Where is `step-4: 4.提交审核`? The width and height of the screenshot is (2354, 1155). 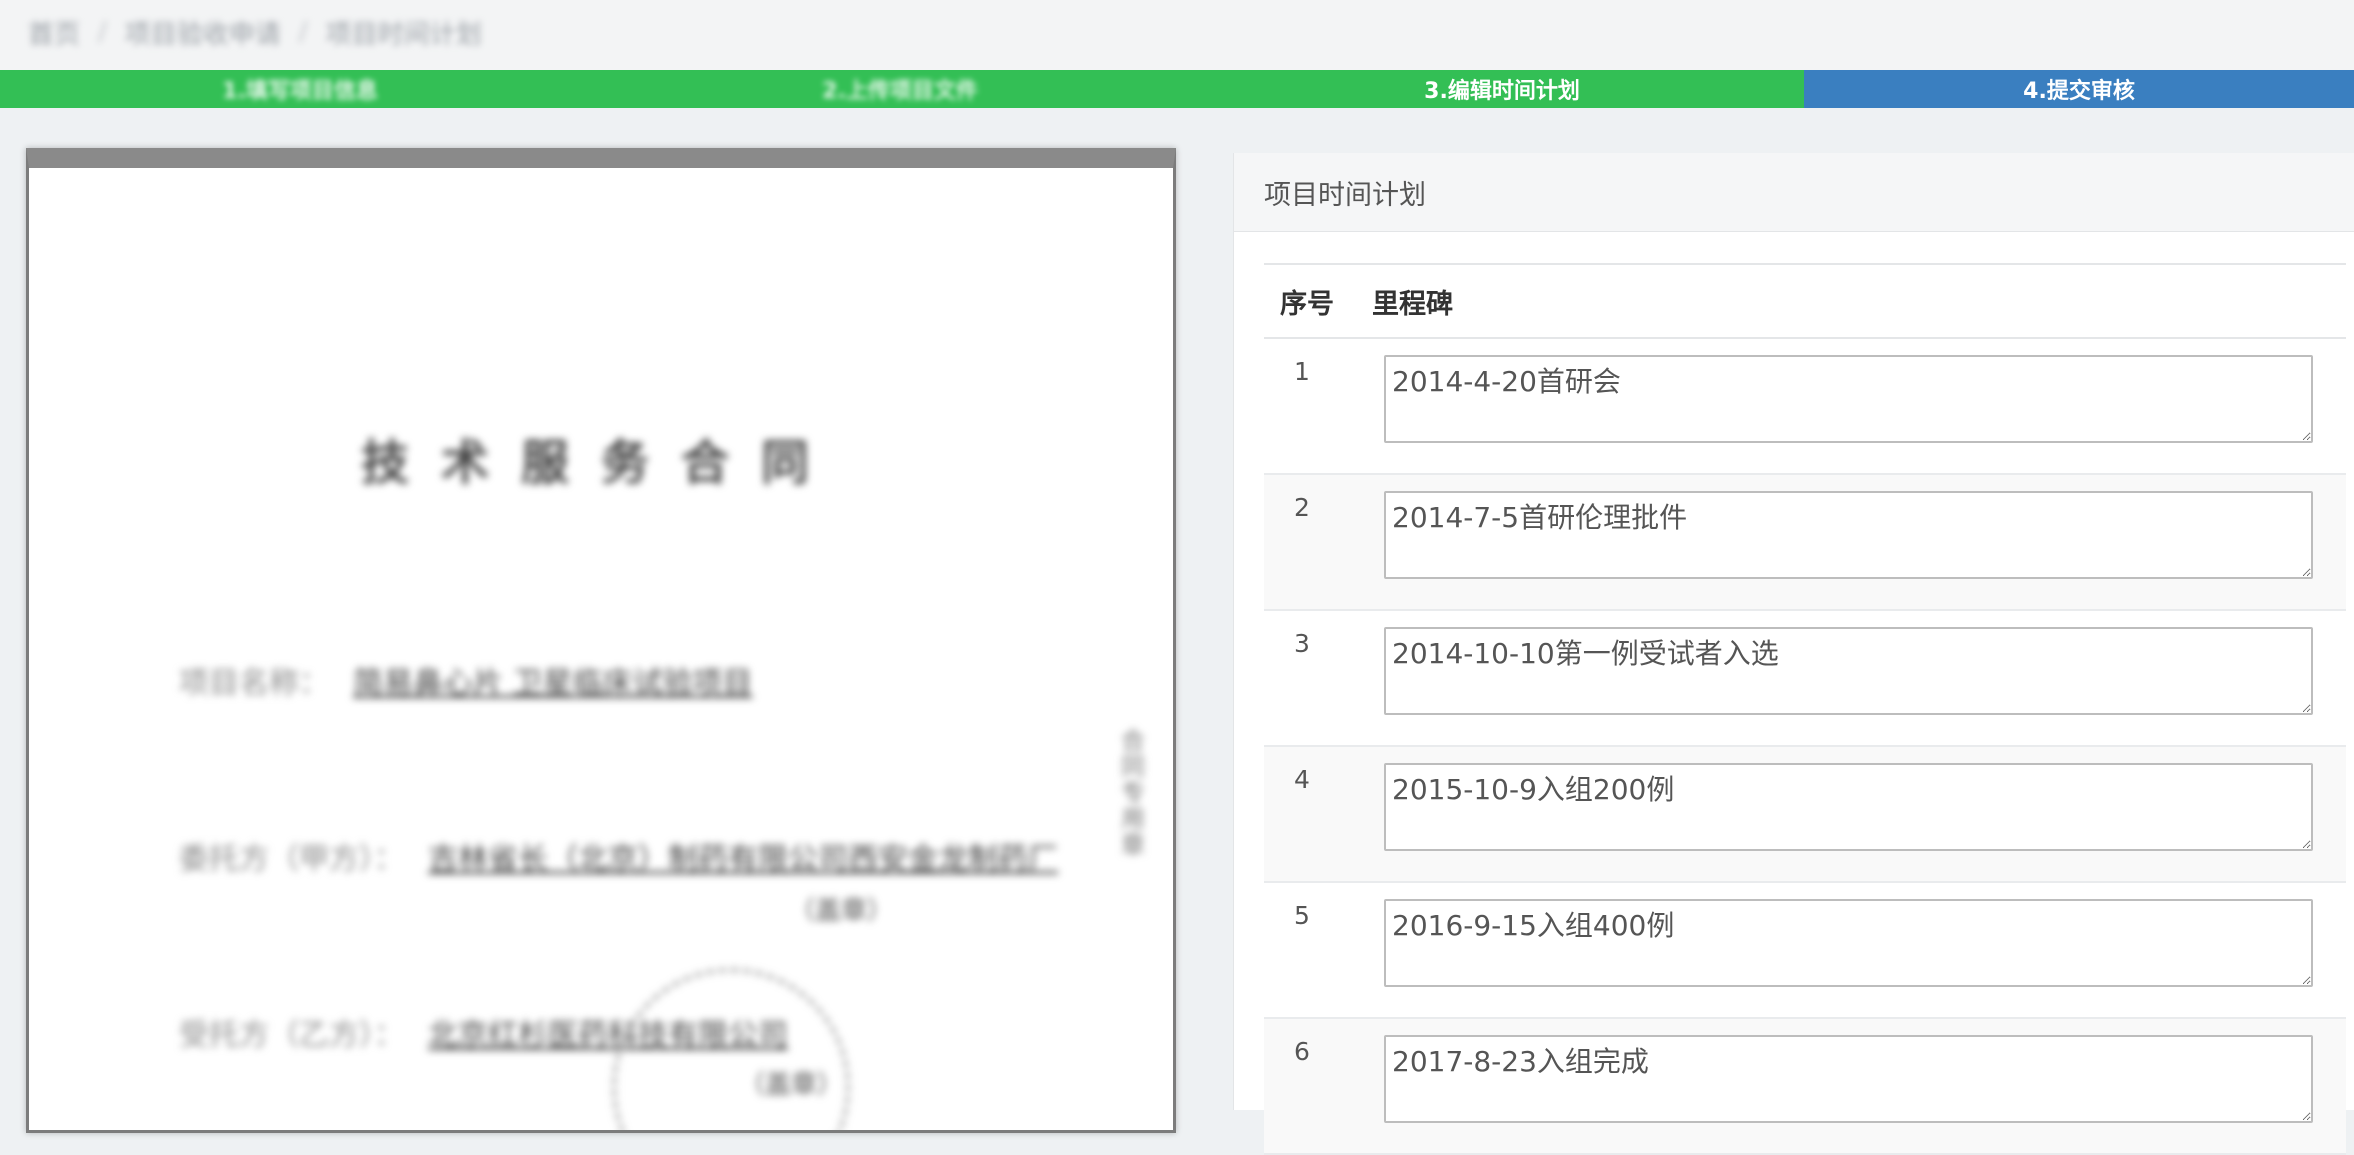 step-4: 4.提交审核 is located at coordinates (2079, 89).